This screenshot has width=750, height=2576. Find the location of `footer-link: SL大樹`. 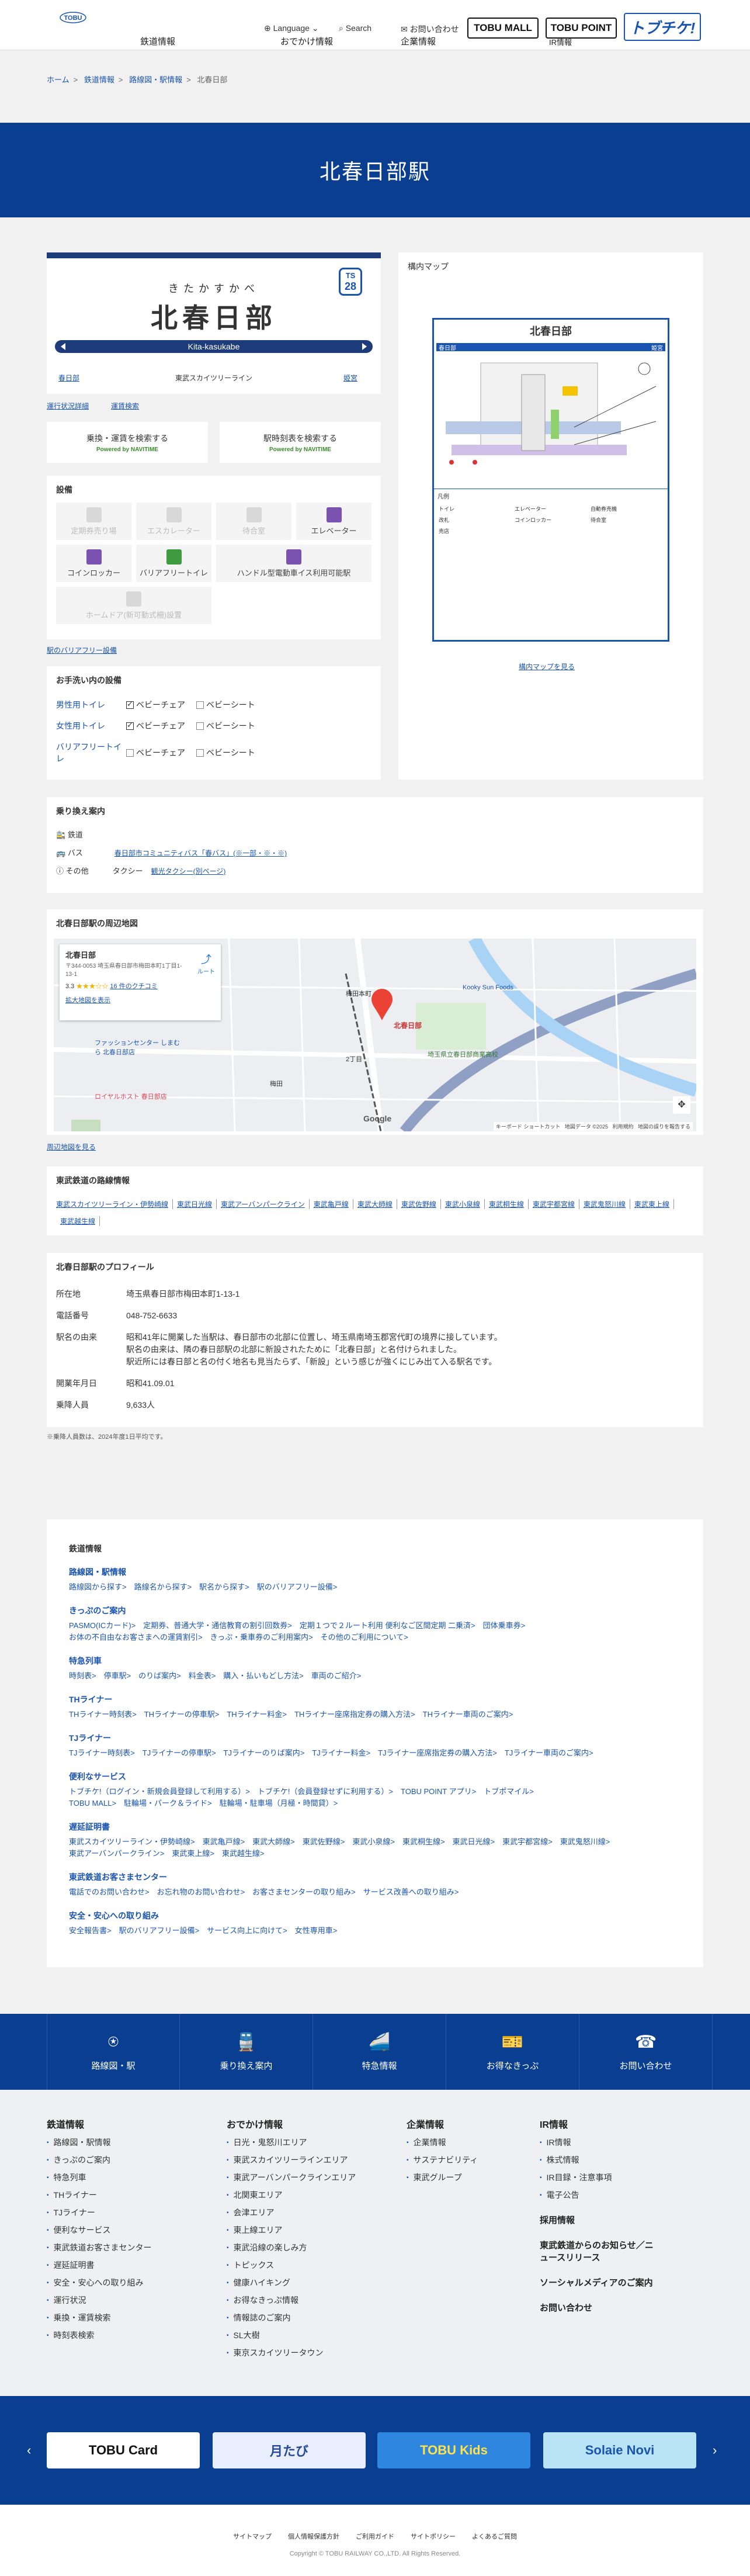

footer-link: SL大樹 is located at coordinates (309, 2335).